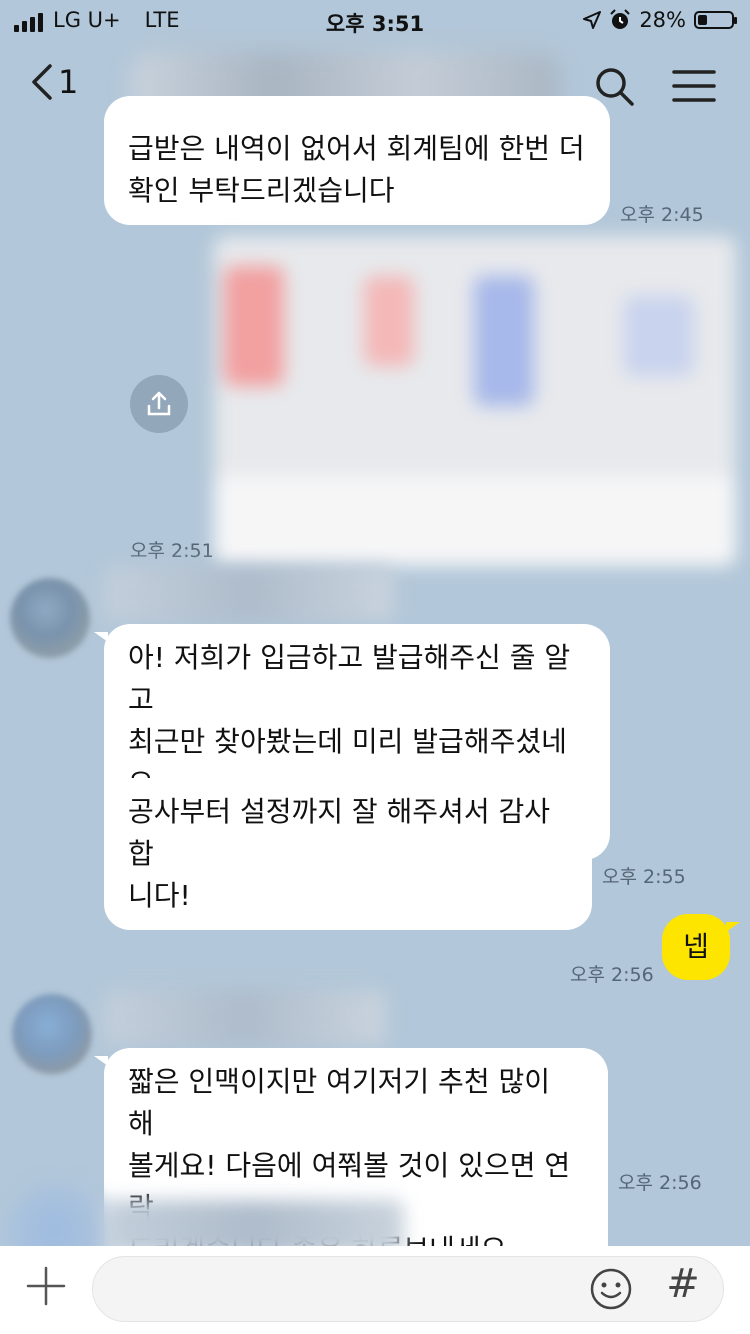 This screenshot has height=1334, width=750. Describe the element at coordinates (356, 169) in the screenshot. I see `message-text: 급받은 내역이 없어서 회계팀에 한번 더 확인 부탁드리겠습니다` at that location.